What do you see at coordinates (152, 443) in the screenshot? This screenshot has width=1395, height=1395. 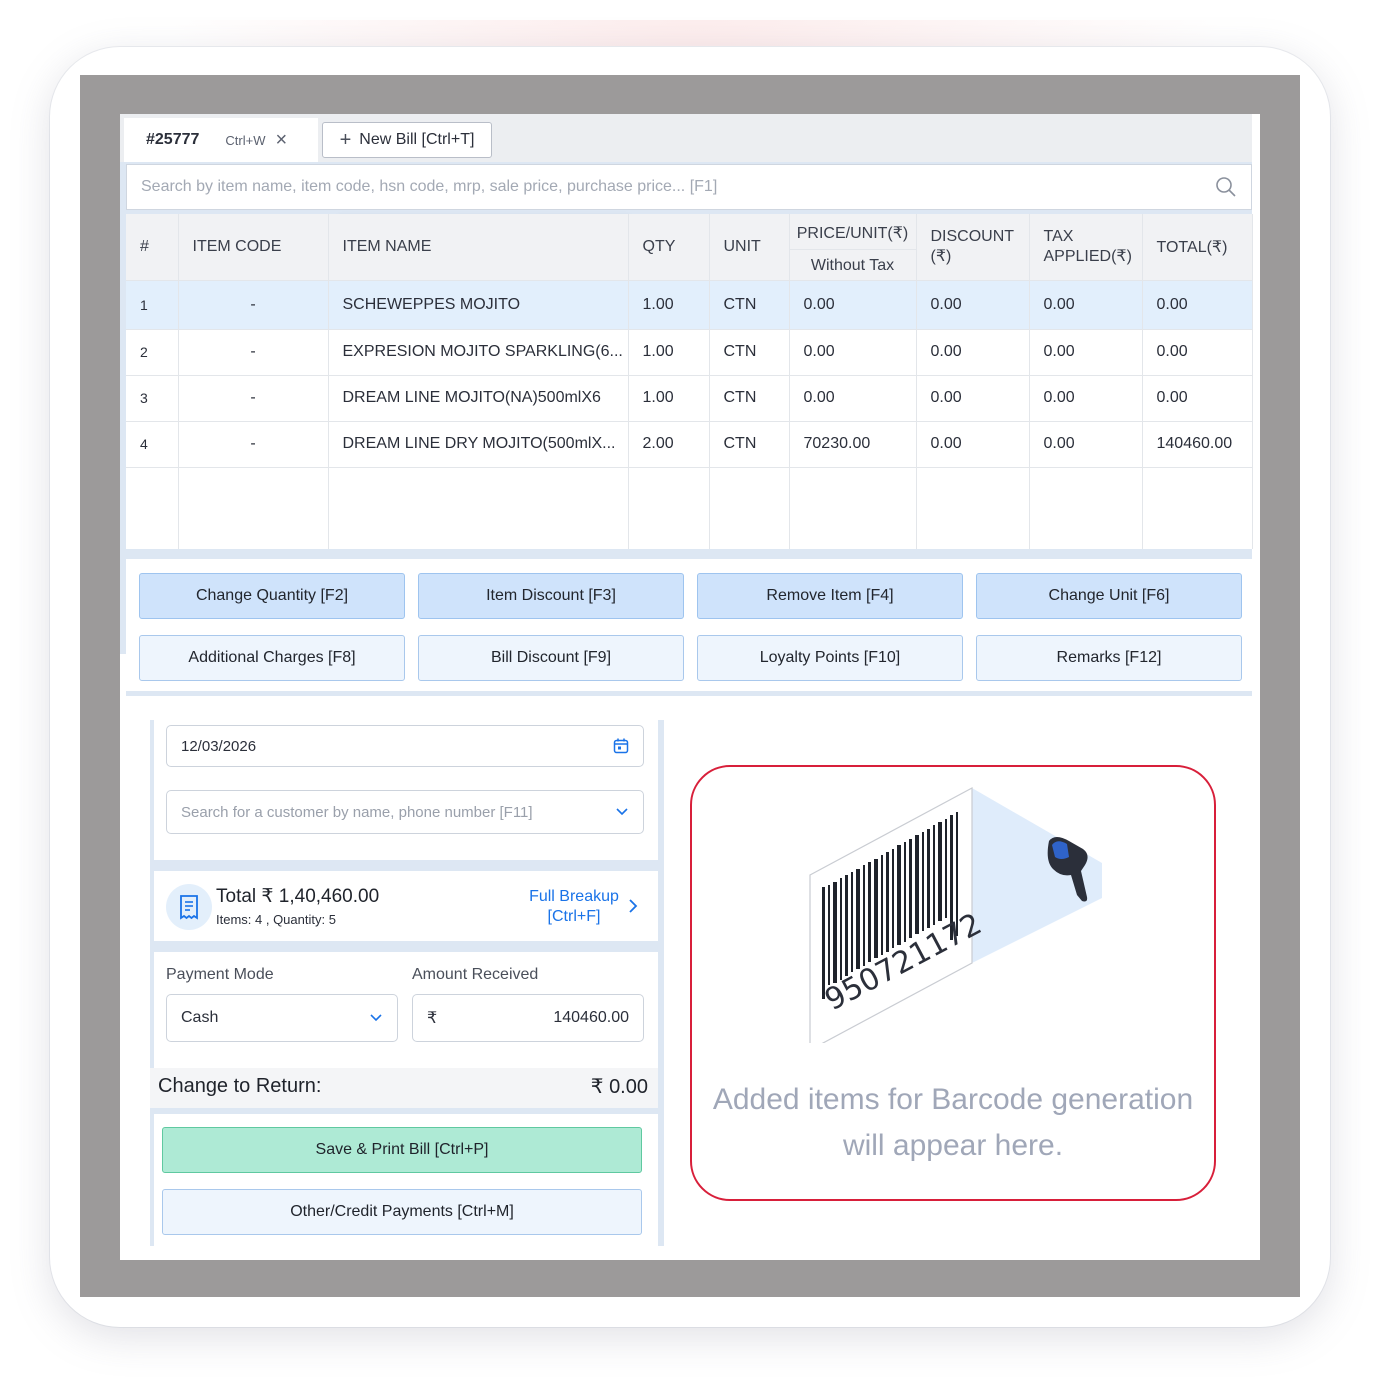 I see `row-index: 4` at bounding box center [152, 443].